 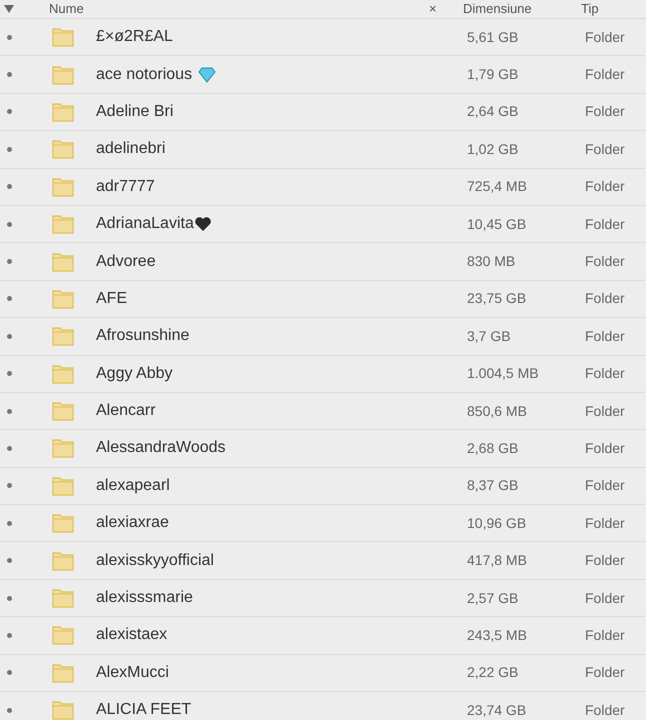 I want to click on column-header: Tip, so click(x=590, y=9).